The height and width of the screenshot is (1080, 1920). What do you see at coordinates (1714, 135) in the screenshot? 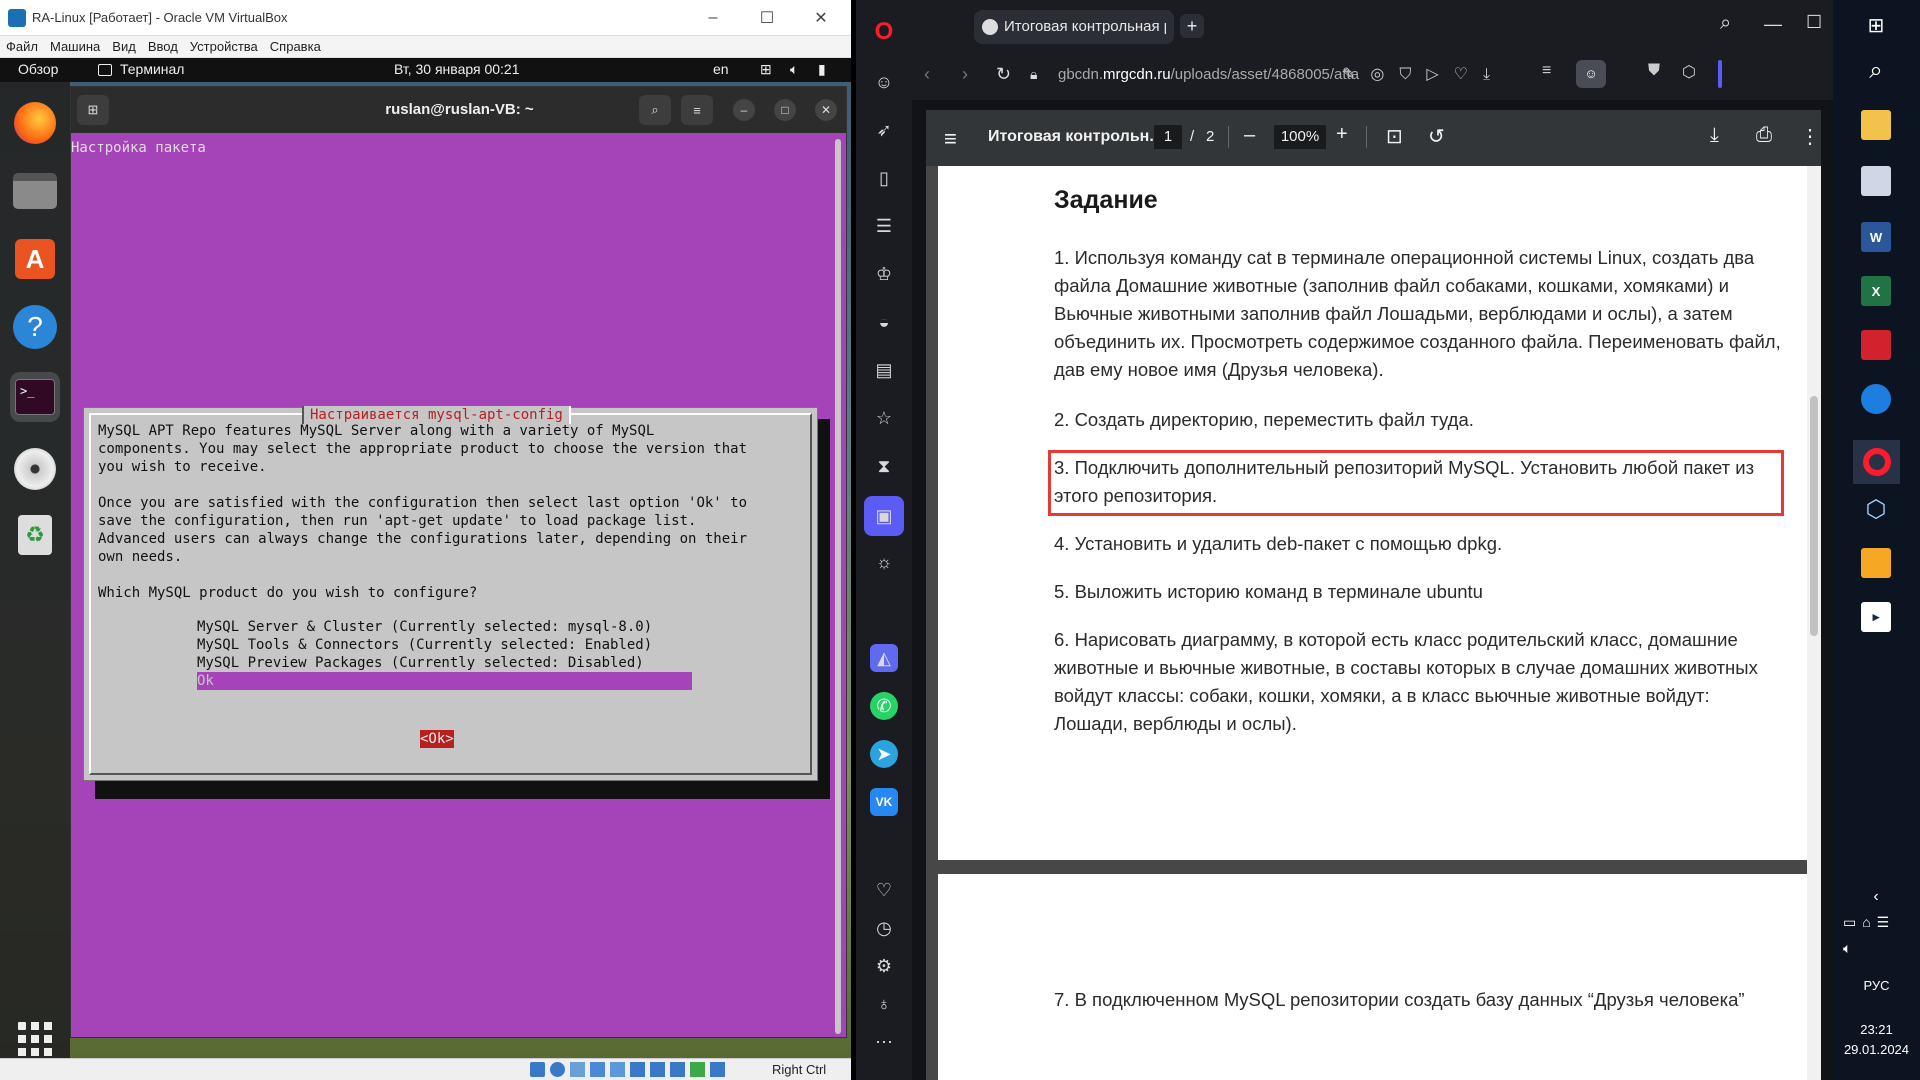
I see `download-icon: ⤓` at bounding box center [1714, 135].